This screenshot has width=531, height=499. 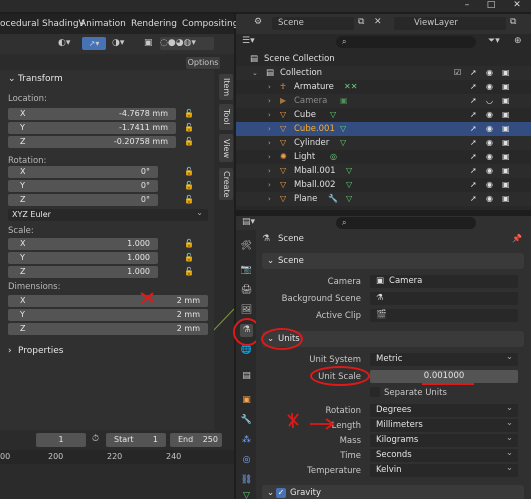 What do you see at coordinates (83, 200) in the screenshot?
I see `rotation-z-field: Z 0°` at bounding box center [83, 200].